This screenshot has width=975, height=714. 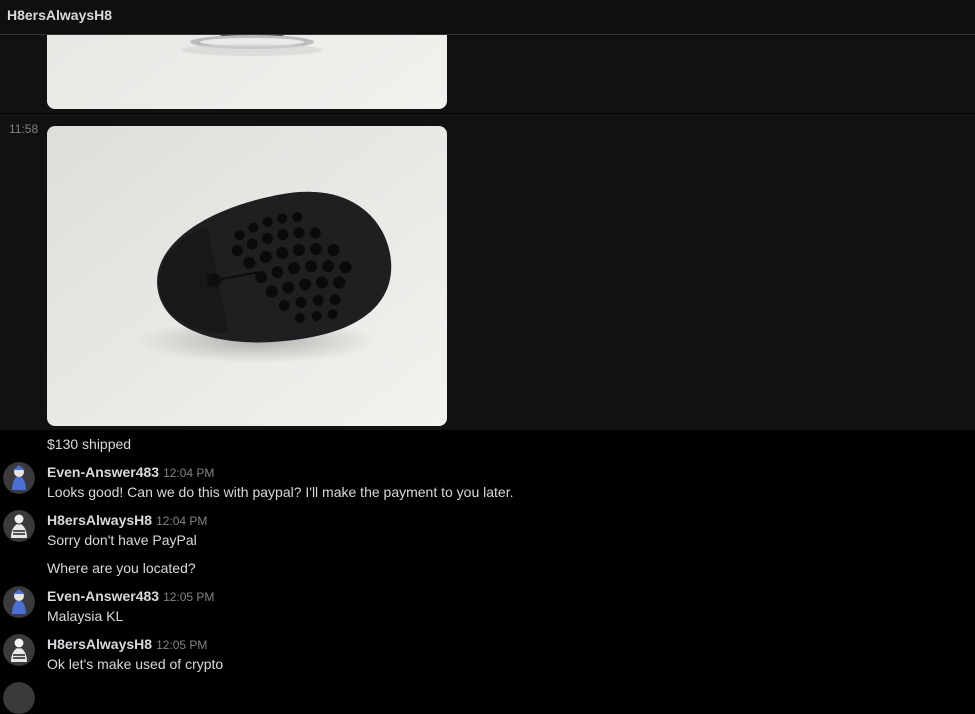 I want to click on chat-header: H8ersAlwaysH8, so click(x=487, y=17).